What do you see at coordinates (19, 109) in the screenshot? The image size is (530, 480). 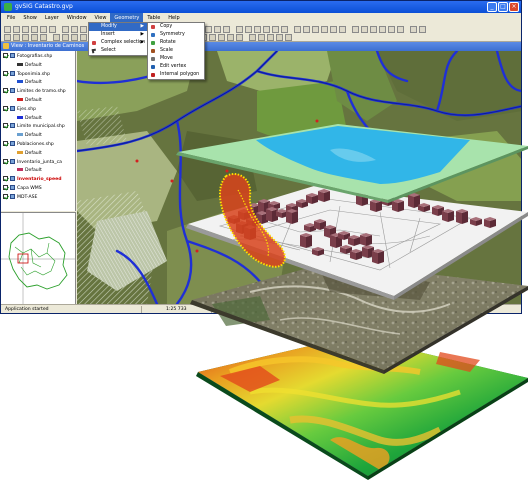 I see `layer-row: Ejes.shp` at bounding box center [19, 109].